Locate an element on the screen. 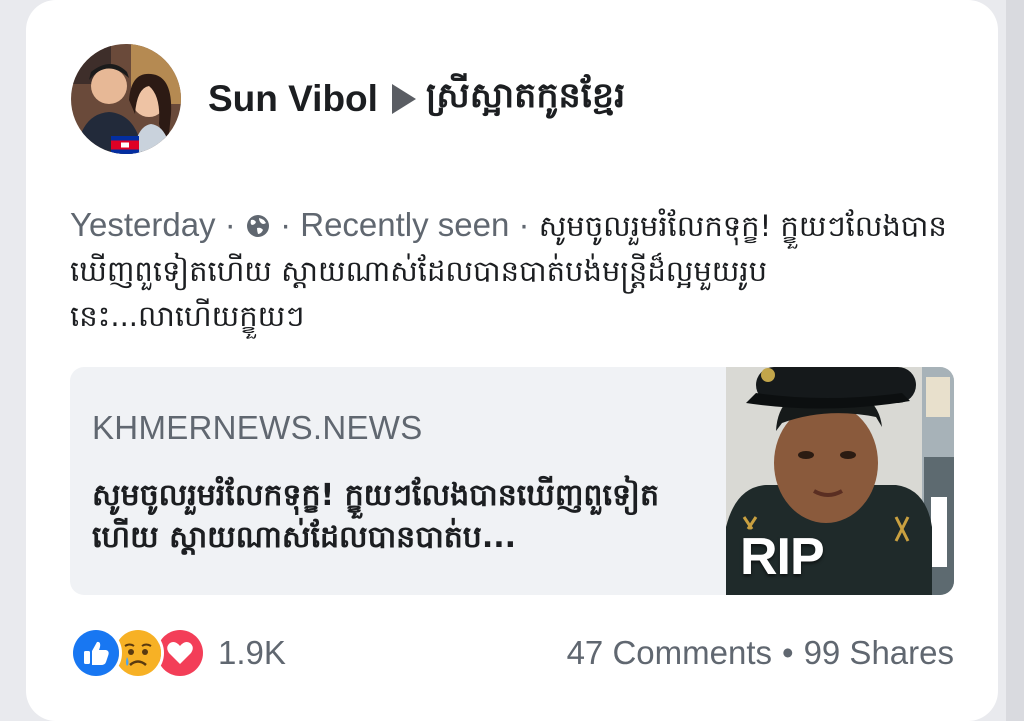  link-thumbnail: RIP is located at coordinates (840, 481).